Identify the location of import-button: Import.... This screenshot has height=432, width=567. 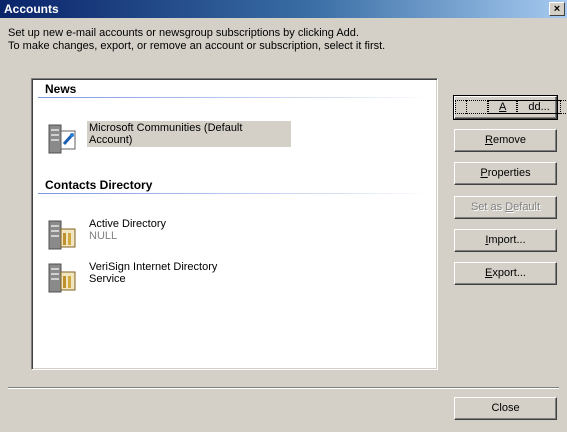
(505, 240).